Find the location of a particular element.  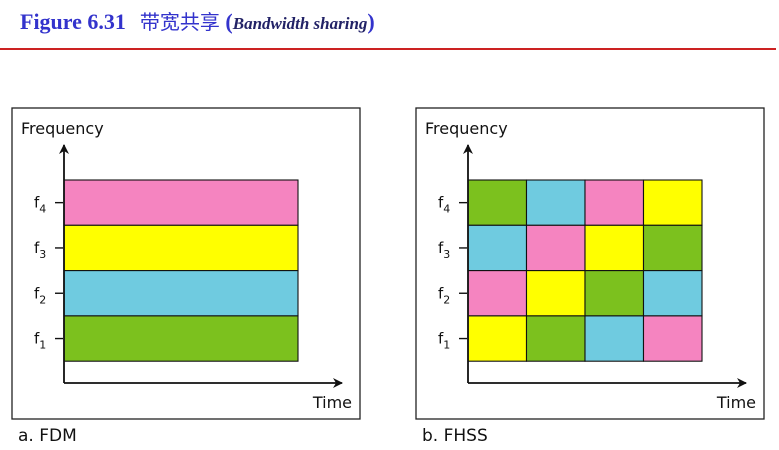

panel-caption: b. FHSS is located at coordinates (455, 436).